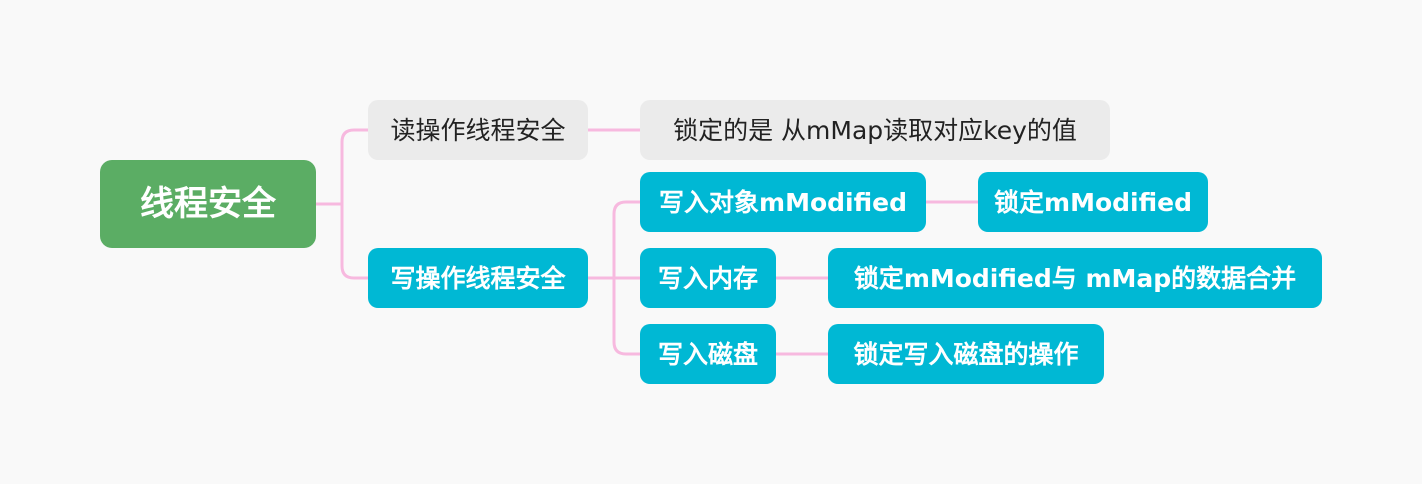 Image resolution: width=1422 pixels, height=484 pixels. I want to click on read-thread-safety-node: 读操作线程安全, so click(478, 130).